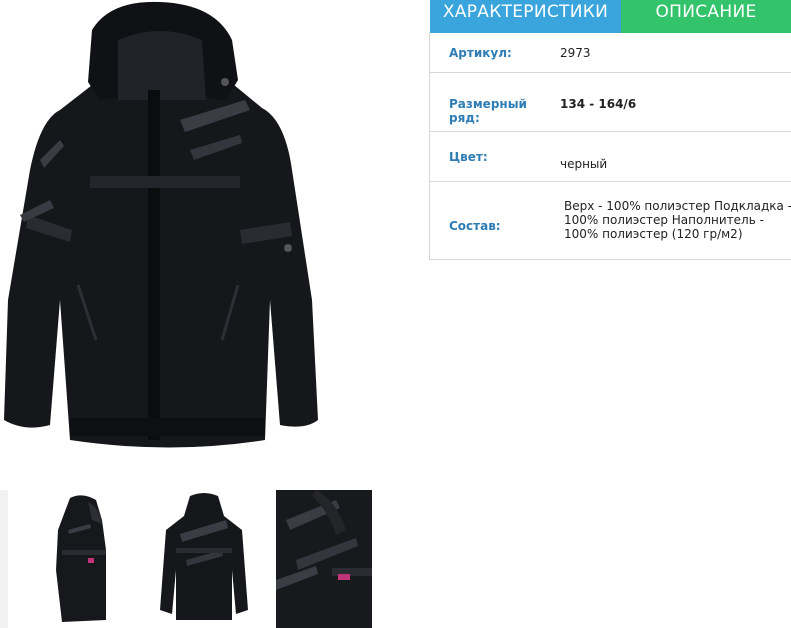 This screenshot has width=791, height=628. What do you see at coordinates (610, 53) in the screenshot?
I see `spec-row-article: Артикул: 2973` at bounding box center [610, 53].